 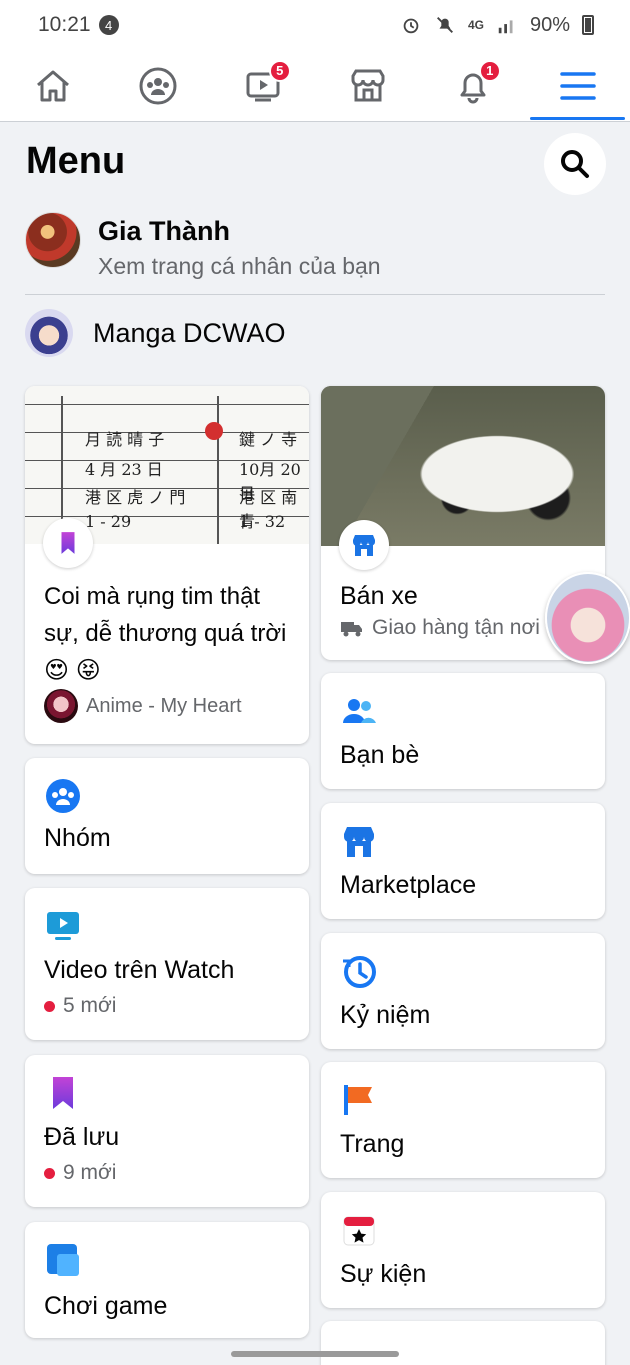 What do you see at coordinates (463, 731) in the screenshot?
I see `shortcut-friends: Bạn bè` at bounding box center [463, 731].